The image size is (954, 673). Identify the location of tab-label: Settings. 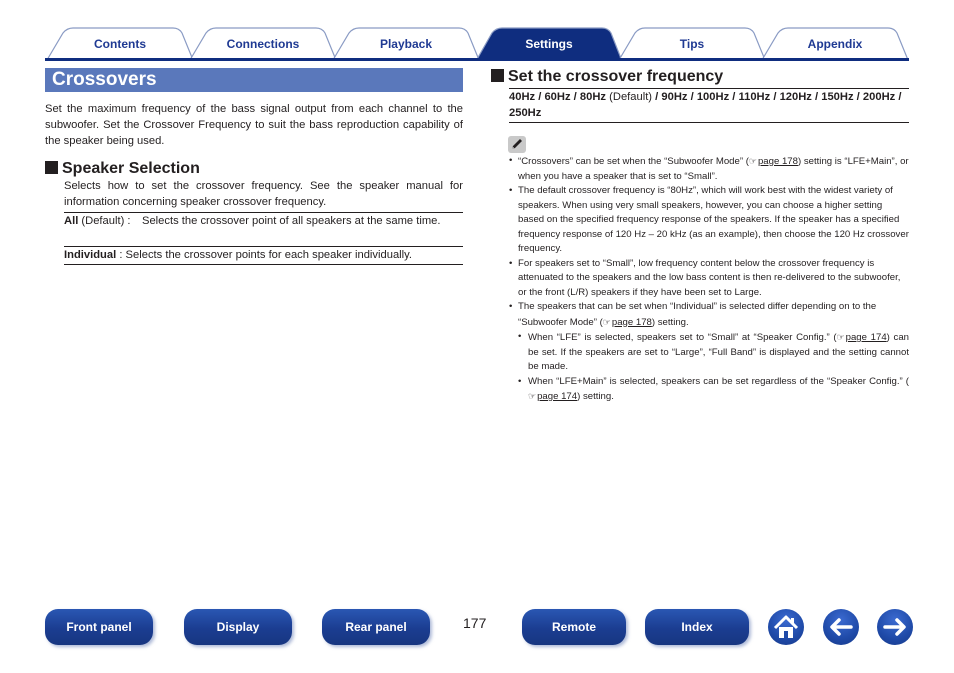
(549, 44).